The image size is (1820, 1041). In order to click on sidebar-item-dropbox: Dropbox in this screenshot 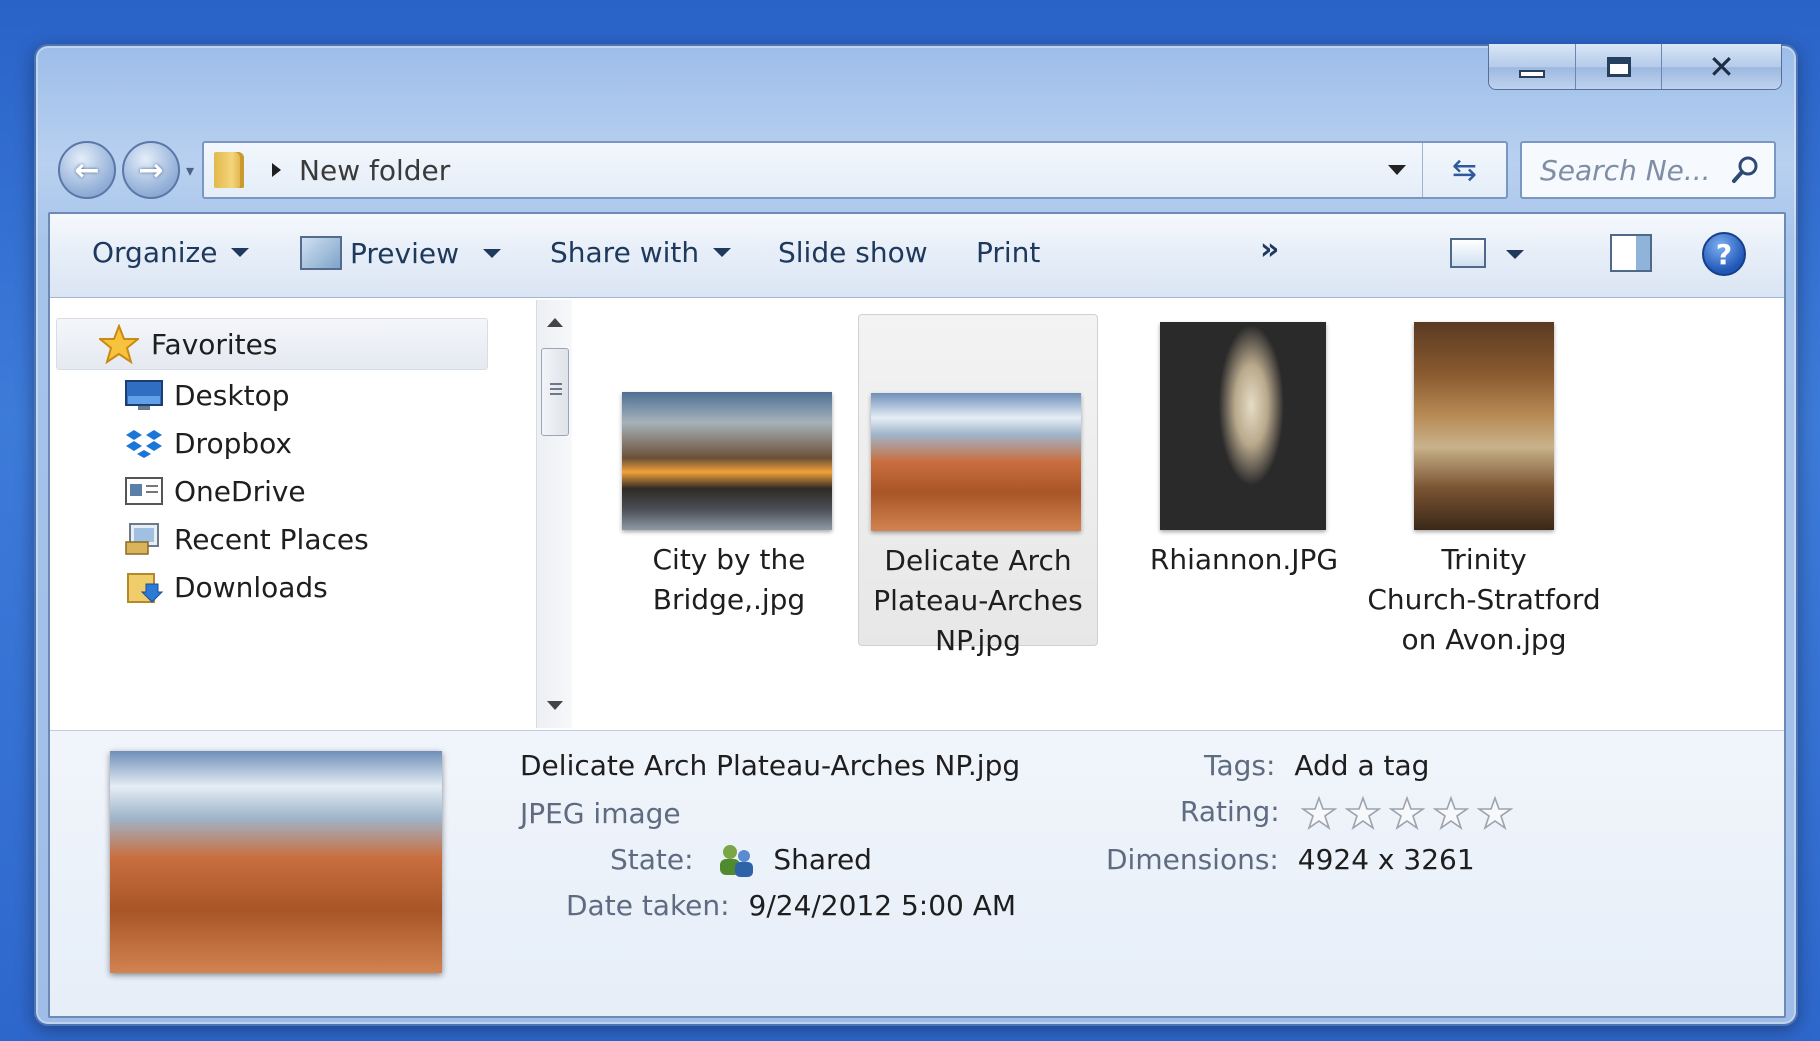, I will do `click(208, 443)`.